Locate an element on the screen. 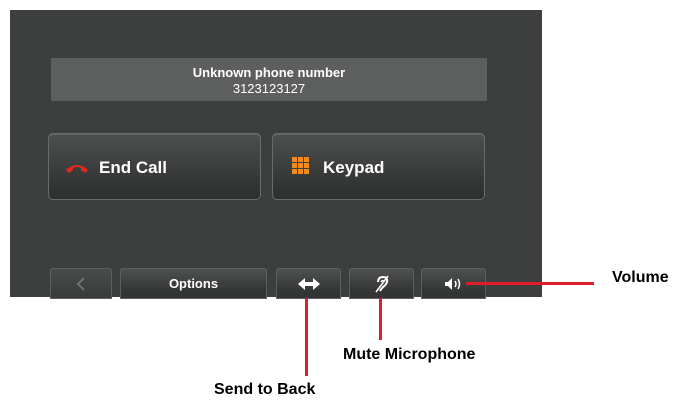 The image size is (690, 403). options-button: Options is located at coordinates (193, 283).